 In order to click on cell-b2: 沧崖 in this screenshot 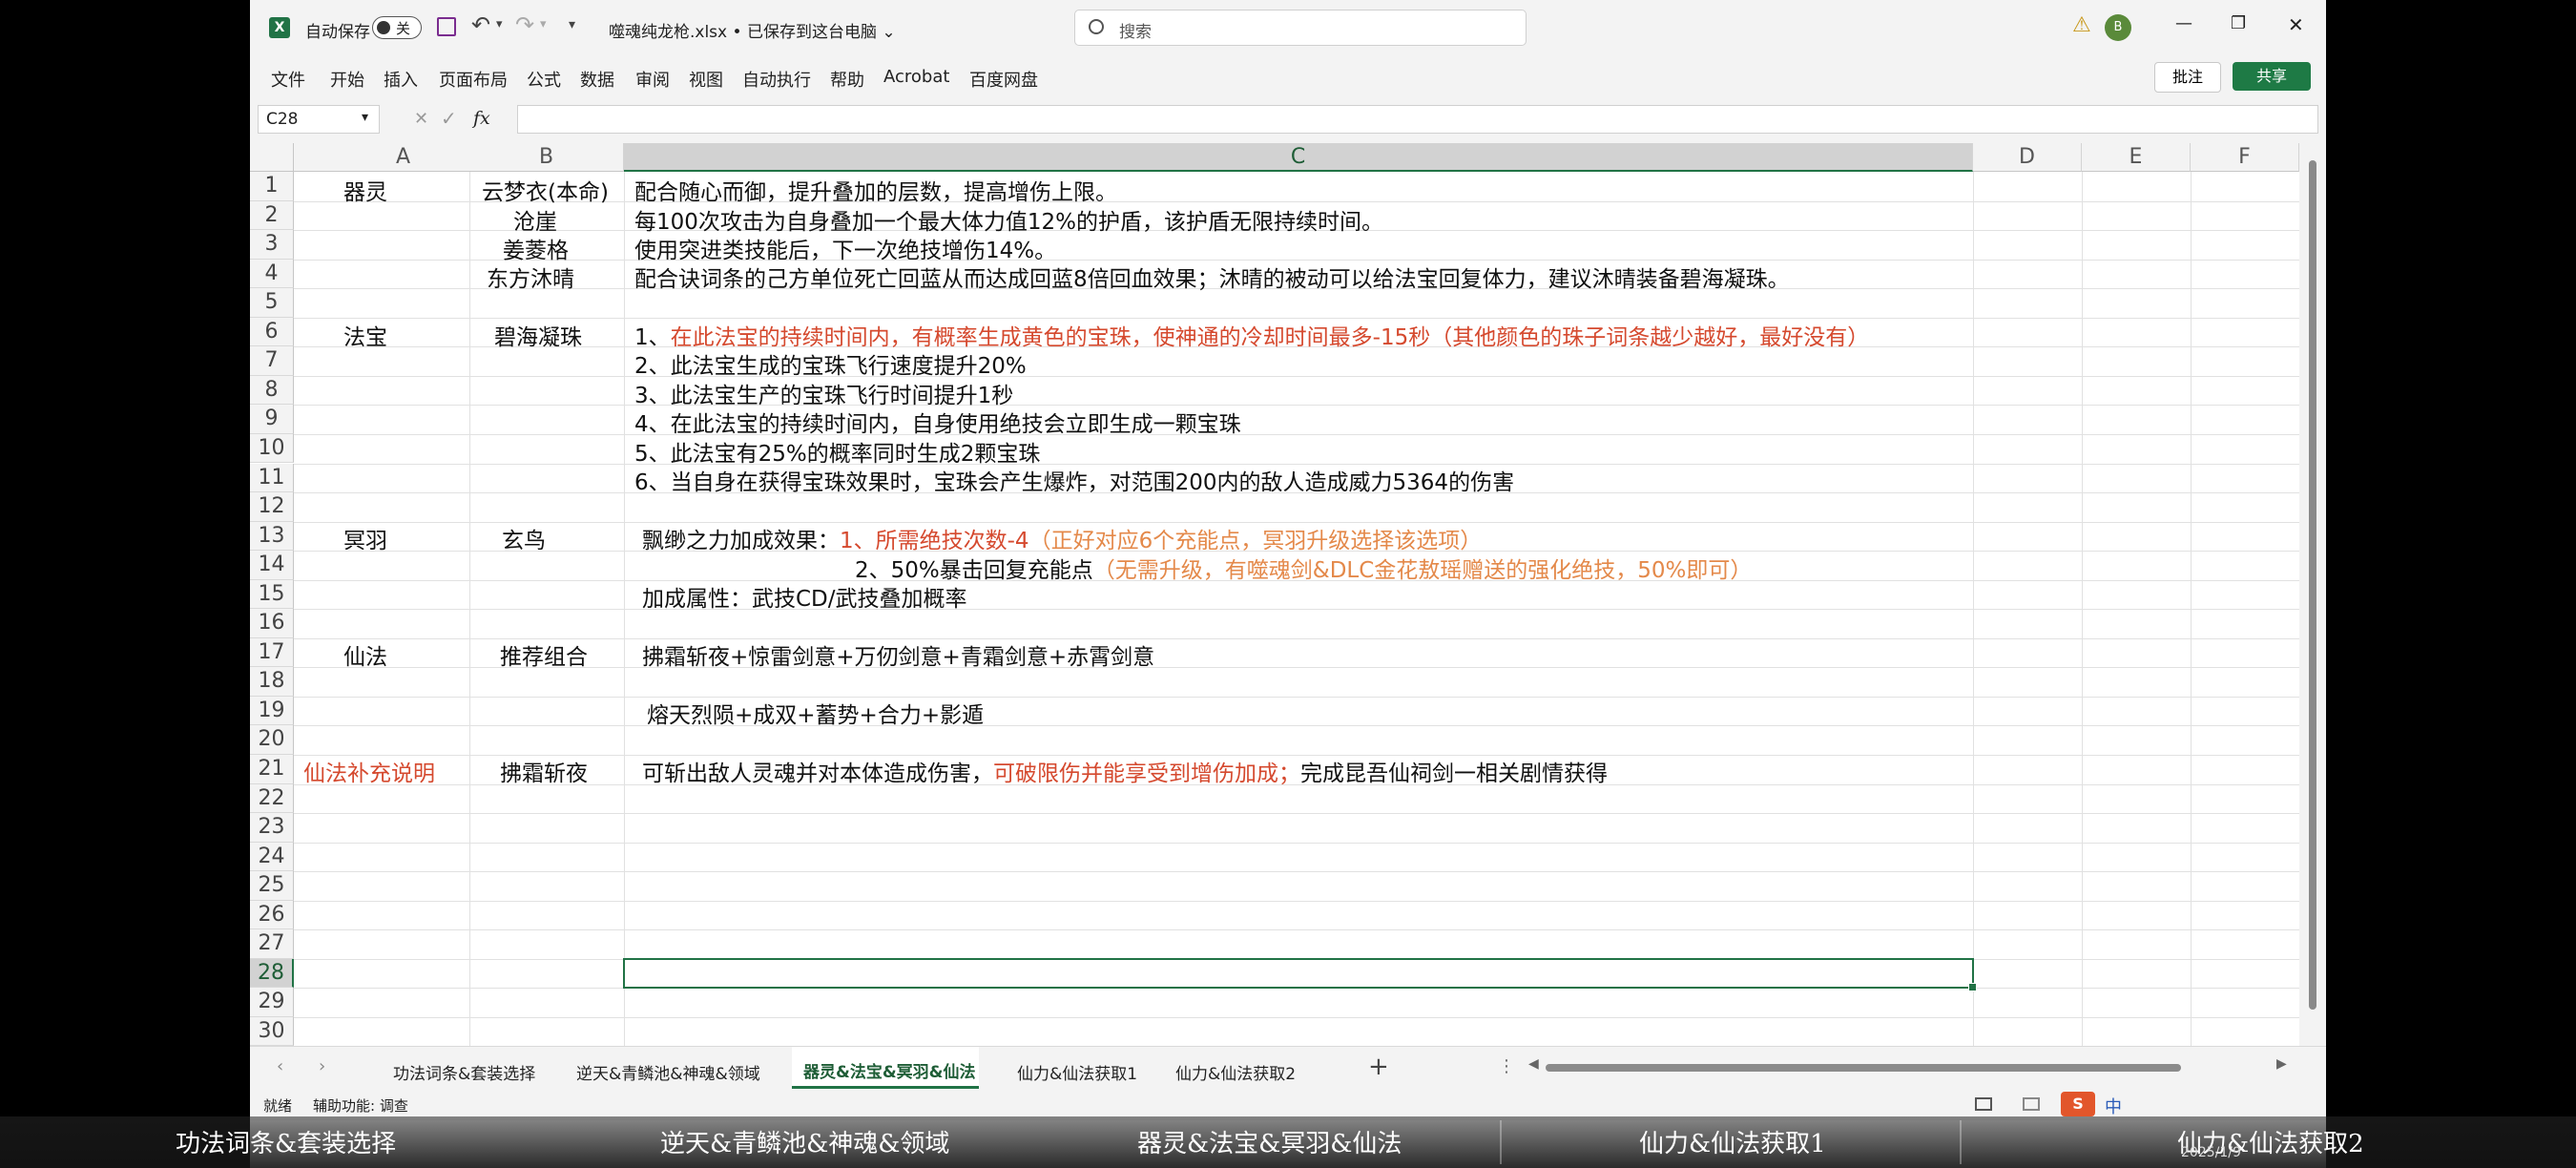, I will do `click(535, 219)`.